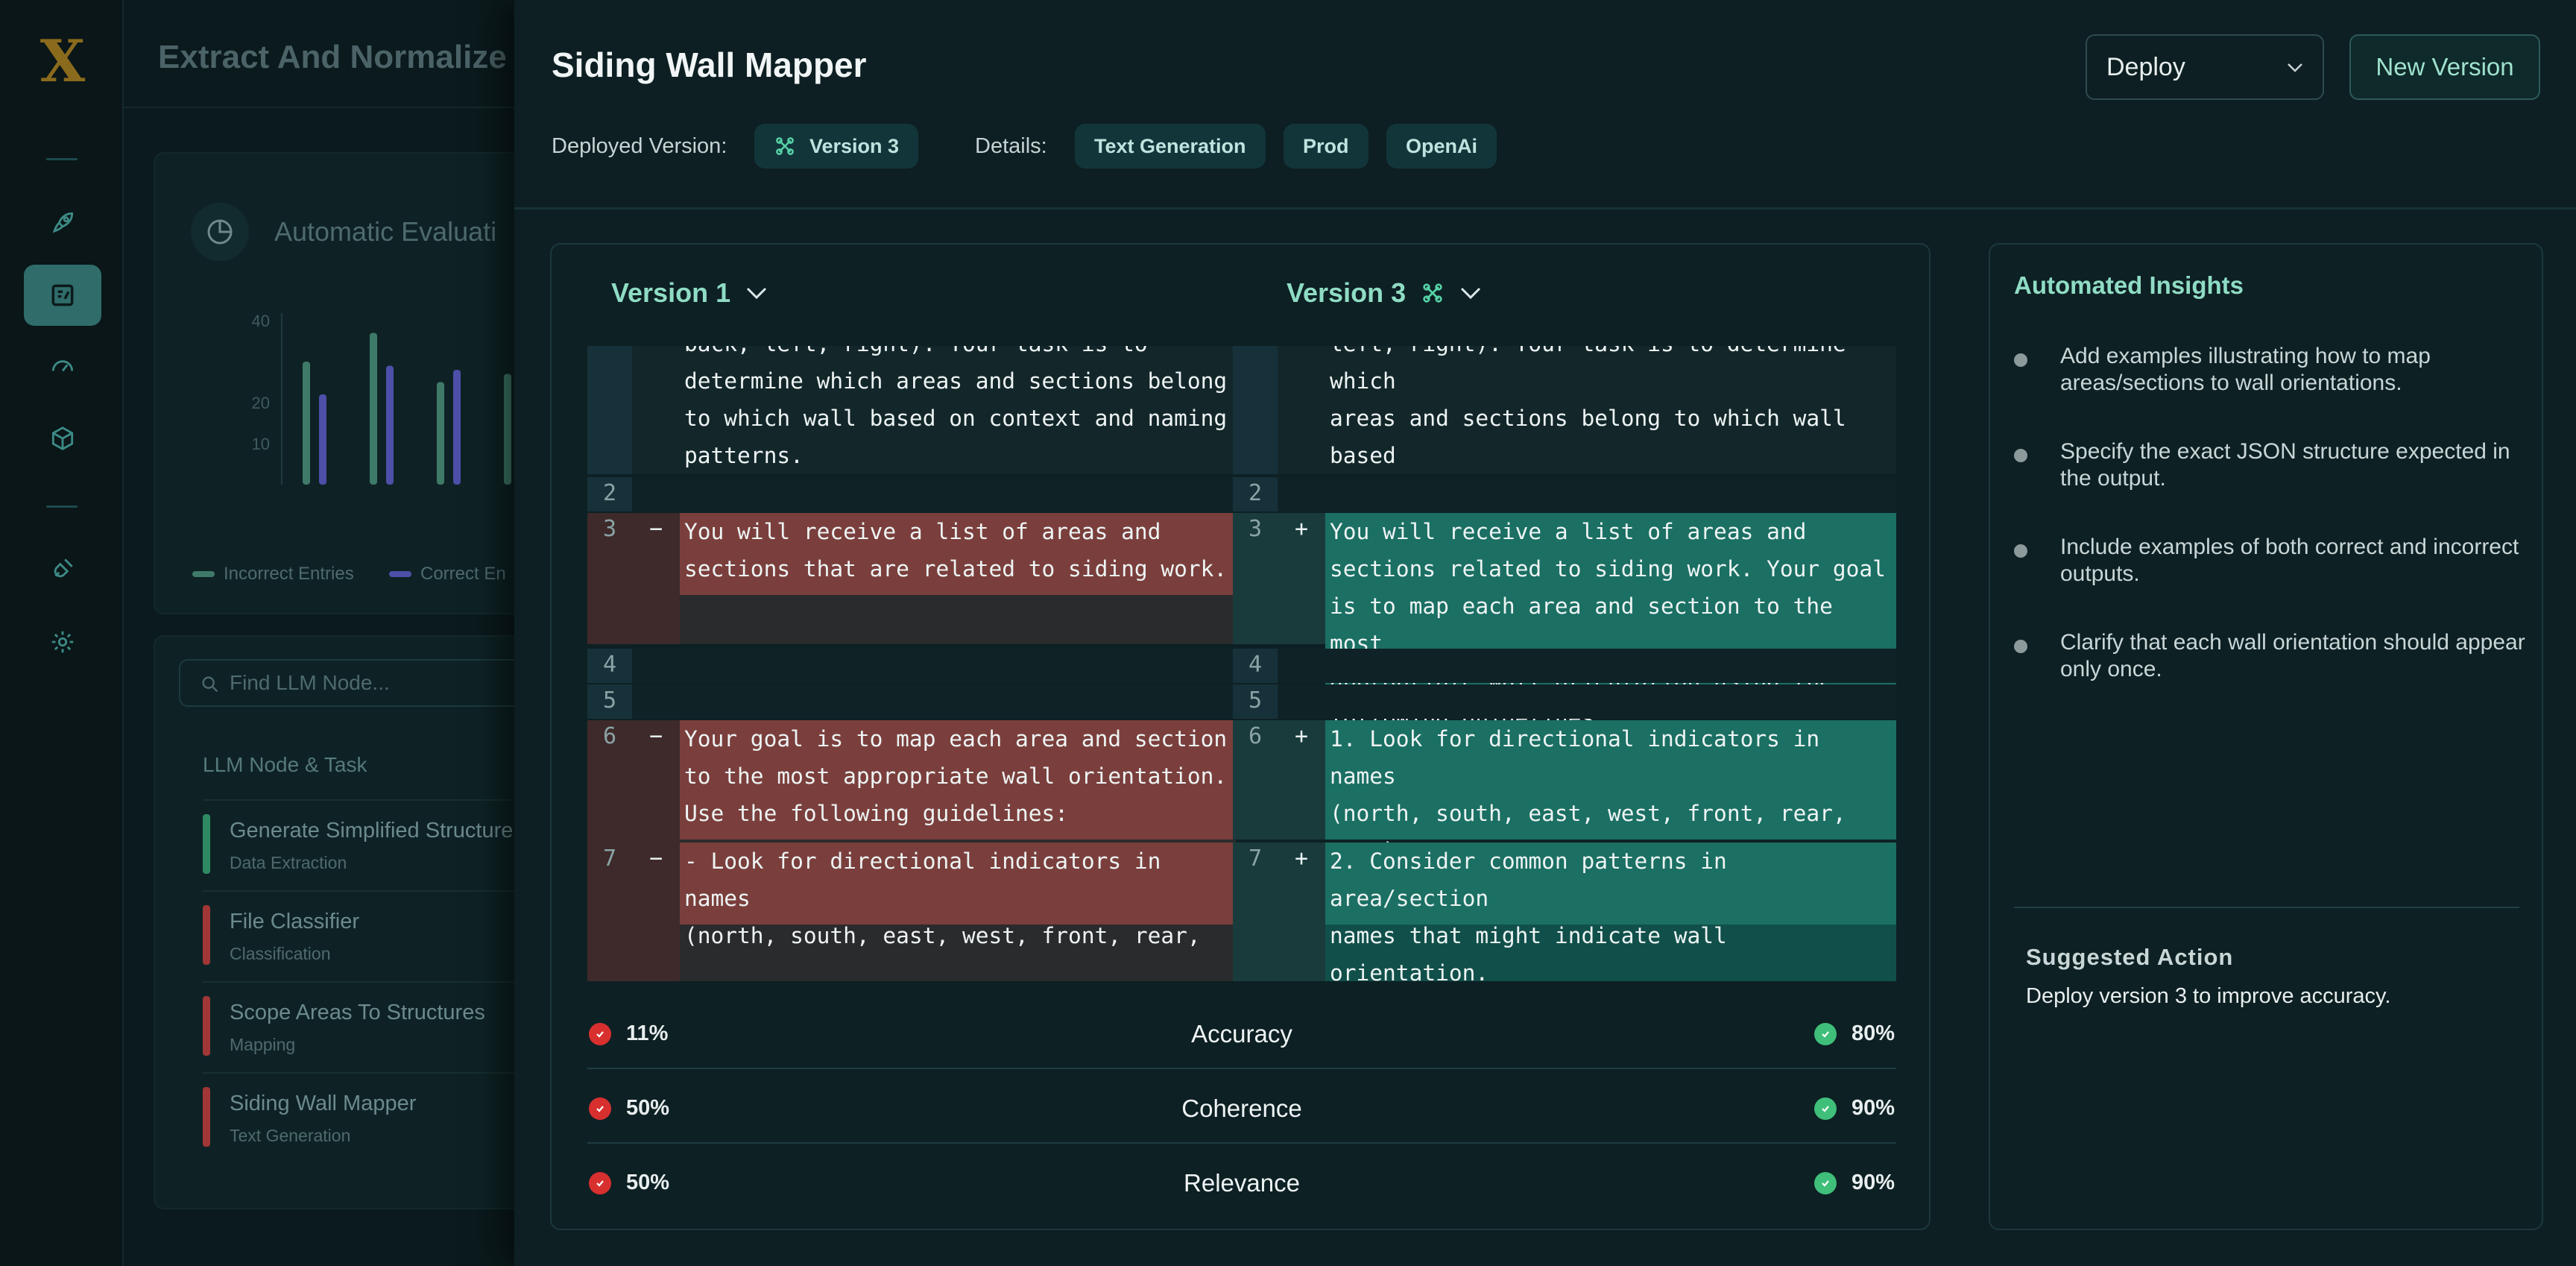 Image resolution: width=2576 pixels, height=1266 pixels. Describe the element at coordinates (261, 403) in the screenshot. I see `y-tick-label: 20` at that location.